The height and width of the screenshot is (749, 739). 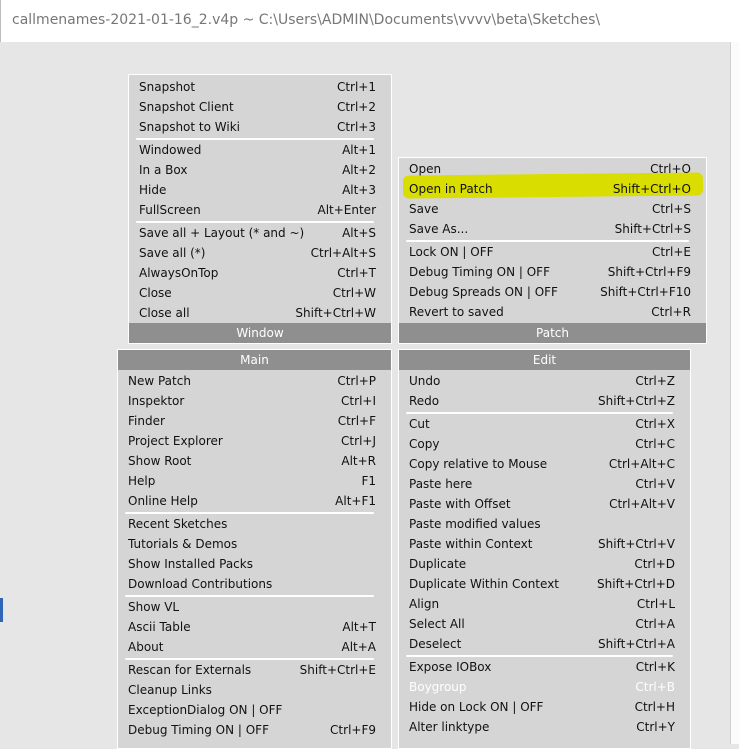 I want to click on menu-item-debug-spreads: Debug Spreads ON | OFF Shift+Ctrl+F10, so click(x=552, y=292).